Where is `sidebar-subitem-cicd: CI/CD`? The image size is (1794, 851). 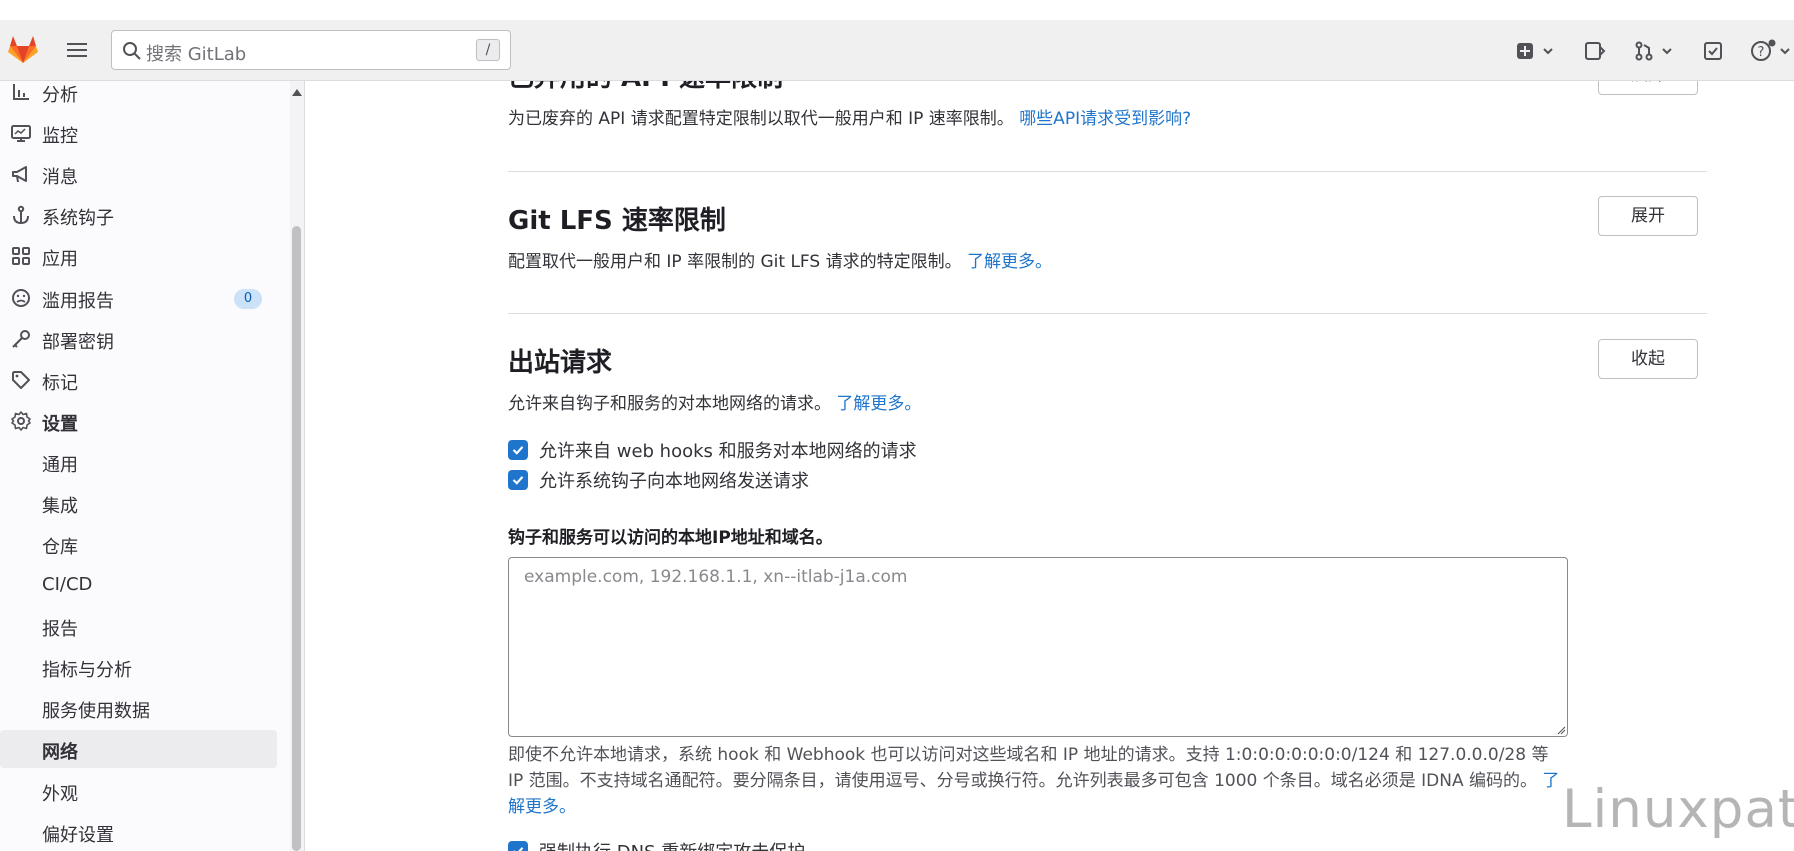
sidebar-subitem-cicd: CI/CD is located at coordinates (139, 585).